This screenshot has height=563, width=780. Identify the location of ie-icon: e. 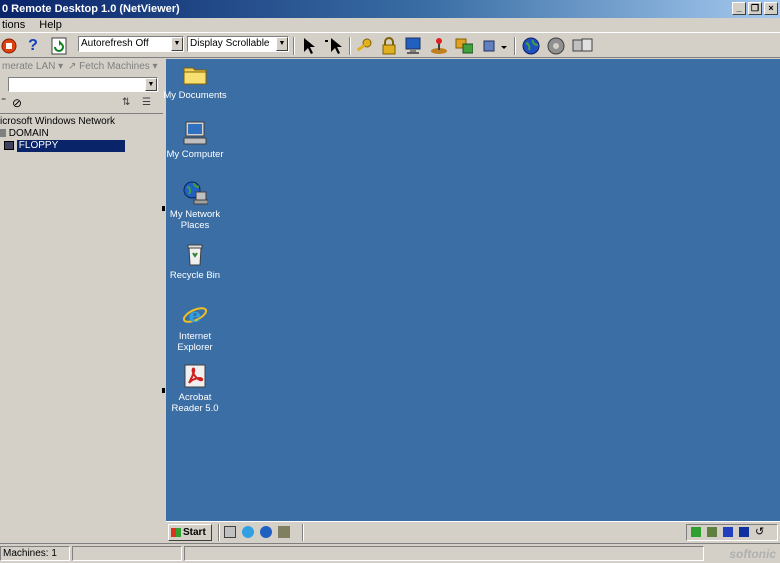
(195, 315).